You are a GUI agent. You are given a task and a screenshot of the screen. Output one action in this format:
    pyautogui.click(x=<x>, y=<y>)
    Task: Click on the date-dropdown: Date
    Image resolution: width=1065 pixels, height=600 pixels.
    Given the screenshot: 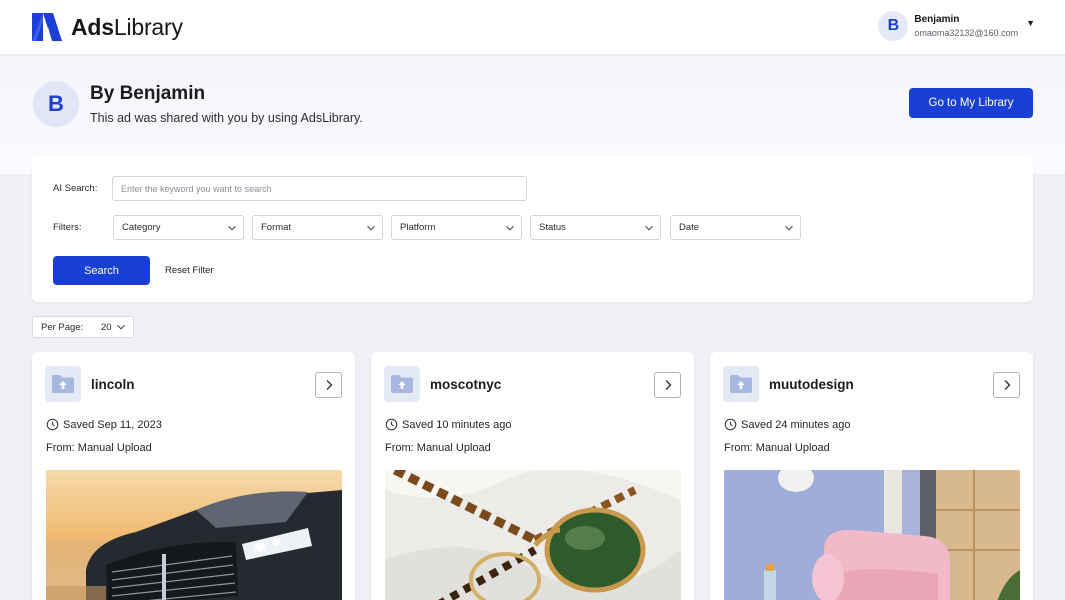 What is the action you would take?
    pyautogui.click(x=735, y=227)
    